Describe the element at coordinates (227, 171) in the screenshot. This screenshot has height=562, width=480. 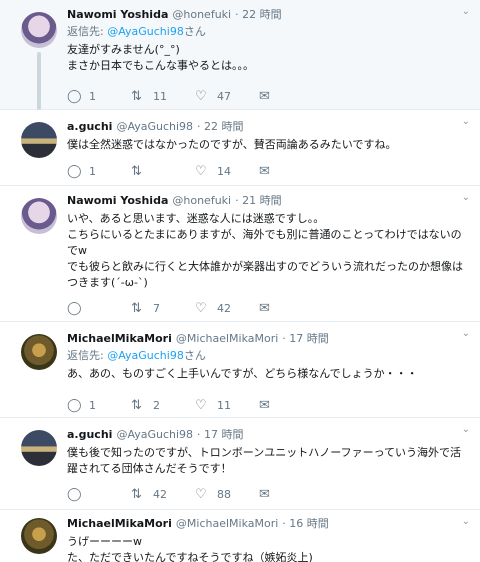
I see `like-button: ♡ 14` at that location.